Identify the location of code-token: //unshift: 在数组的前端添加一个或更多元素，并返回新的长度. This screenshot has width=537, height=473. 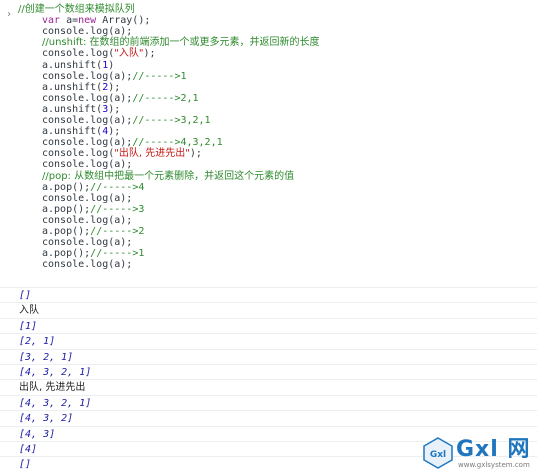
(181, 43).